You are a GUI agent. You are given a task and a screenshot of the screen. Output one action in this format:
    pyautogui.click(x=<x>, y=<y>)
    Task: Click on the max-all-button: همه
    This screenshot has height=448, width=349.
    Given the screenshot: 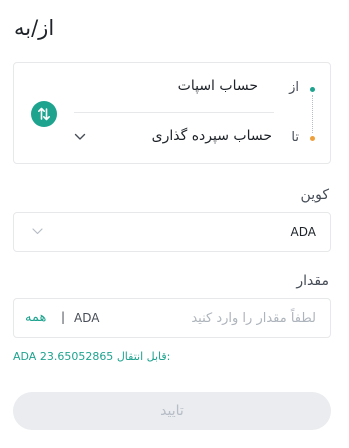 What is the action you would take?
    pyautogui.click(x=35, y=317)
    